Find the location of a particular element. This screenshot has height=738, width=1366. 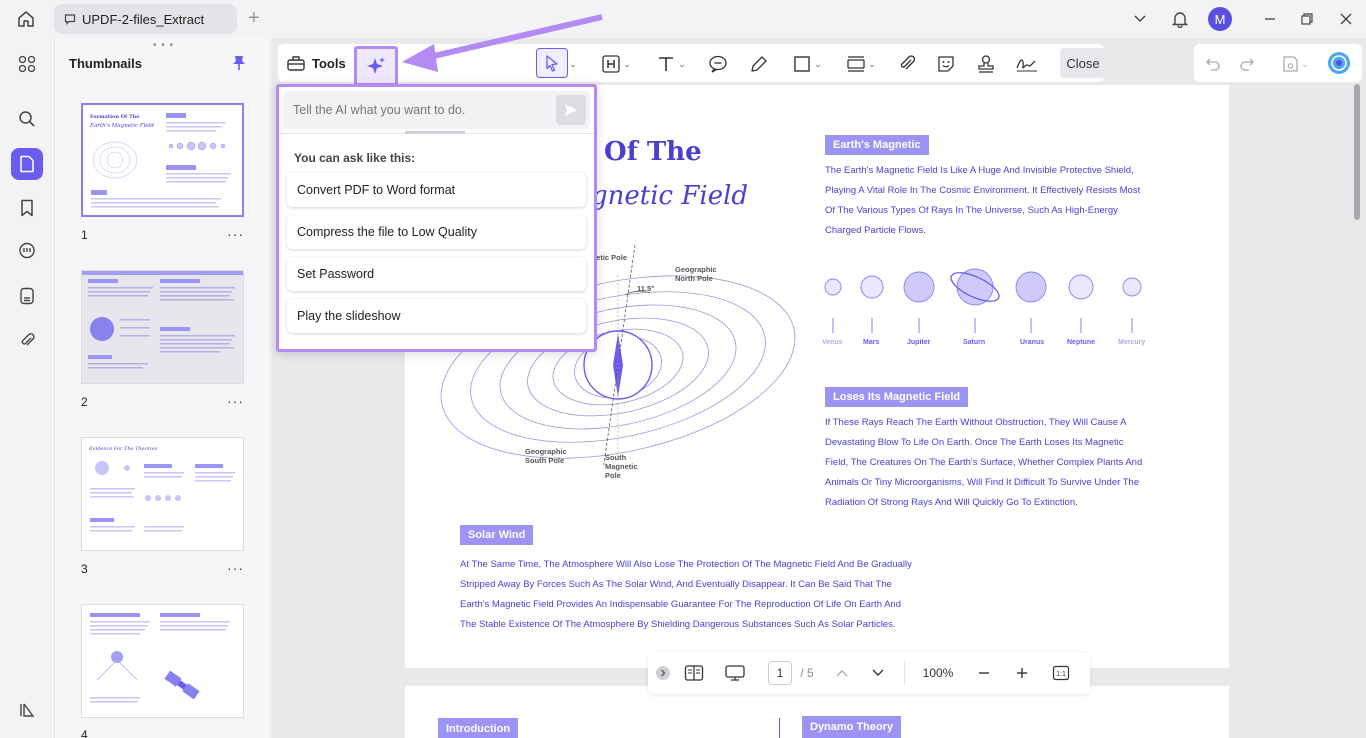

pen-icon is located at coordinates (759, 64).